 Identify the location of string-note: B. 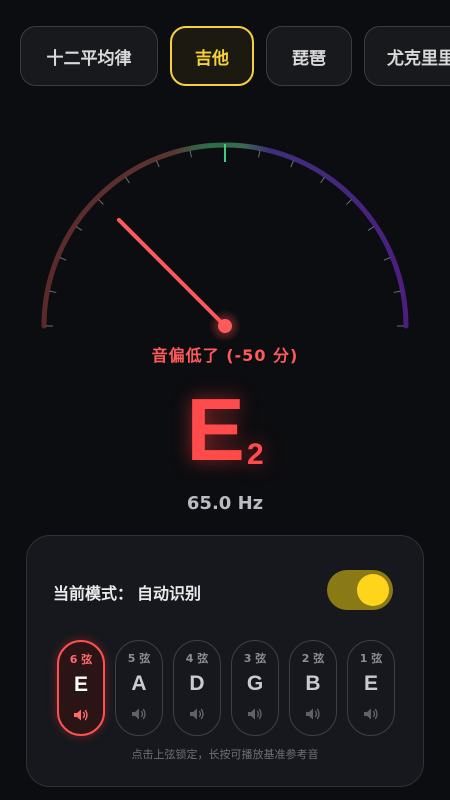
(313, 683).